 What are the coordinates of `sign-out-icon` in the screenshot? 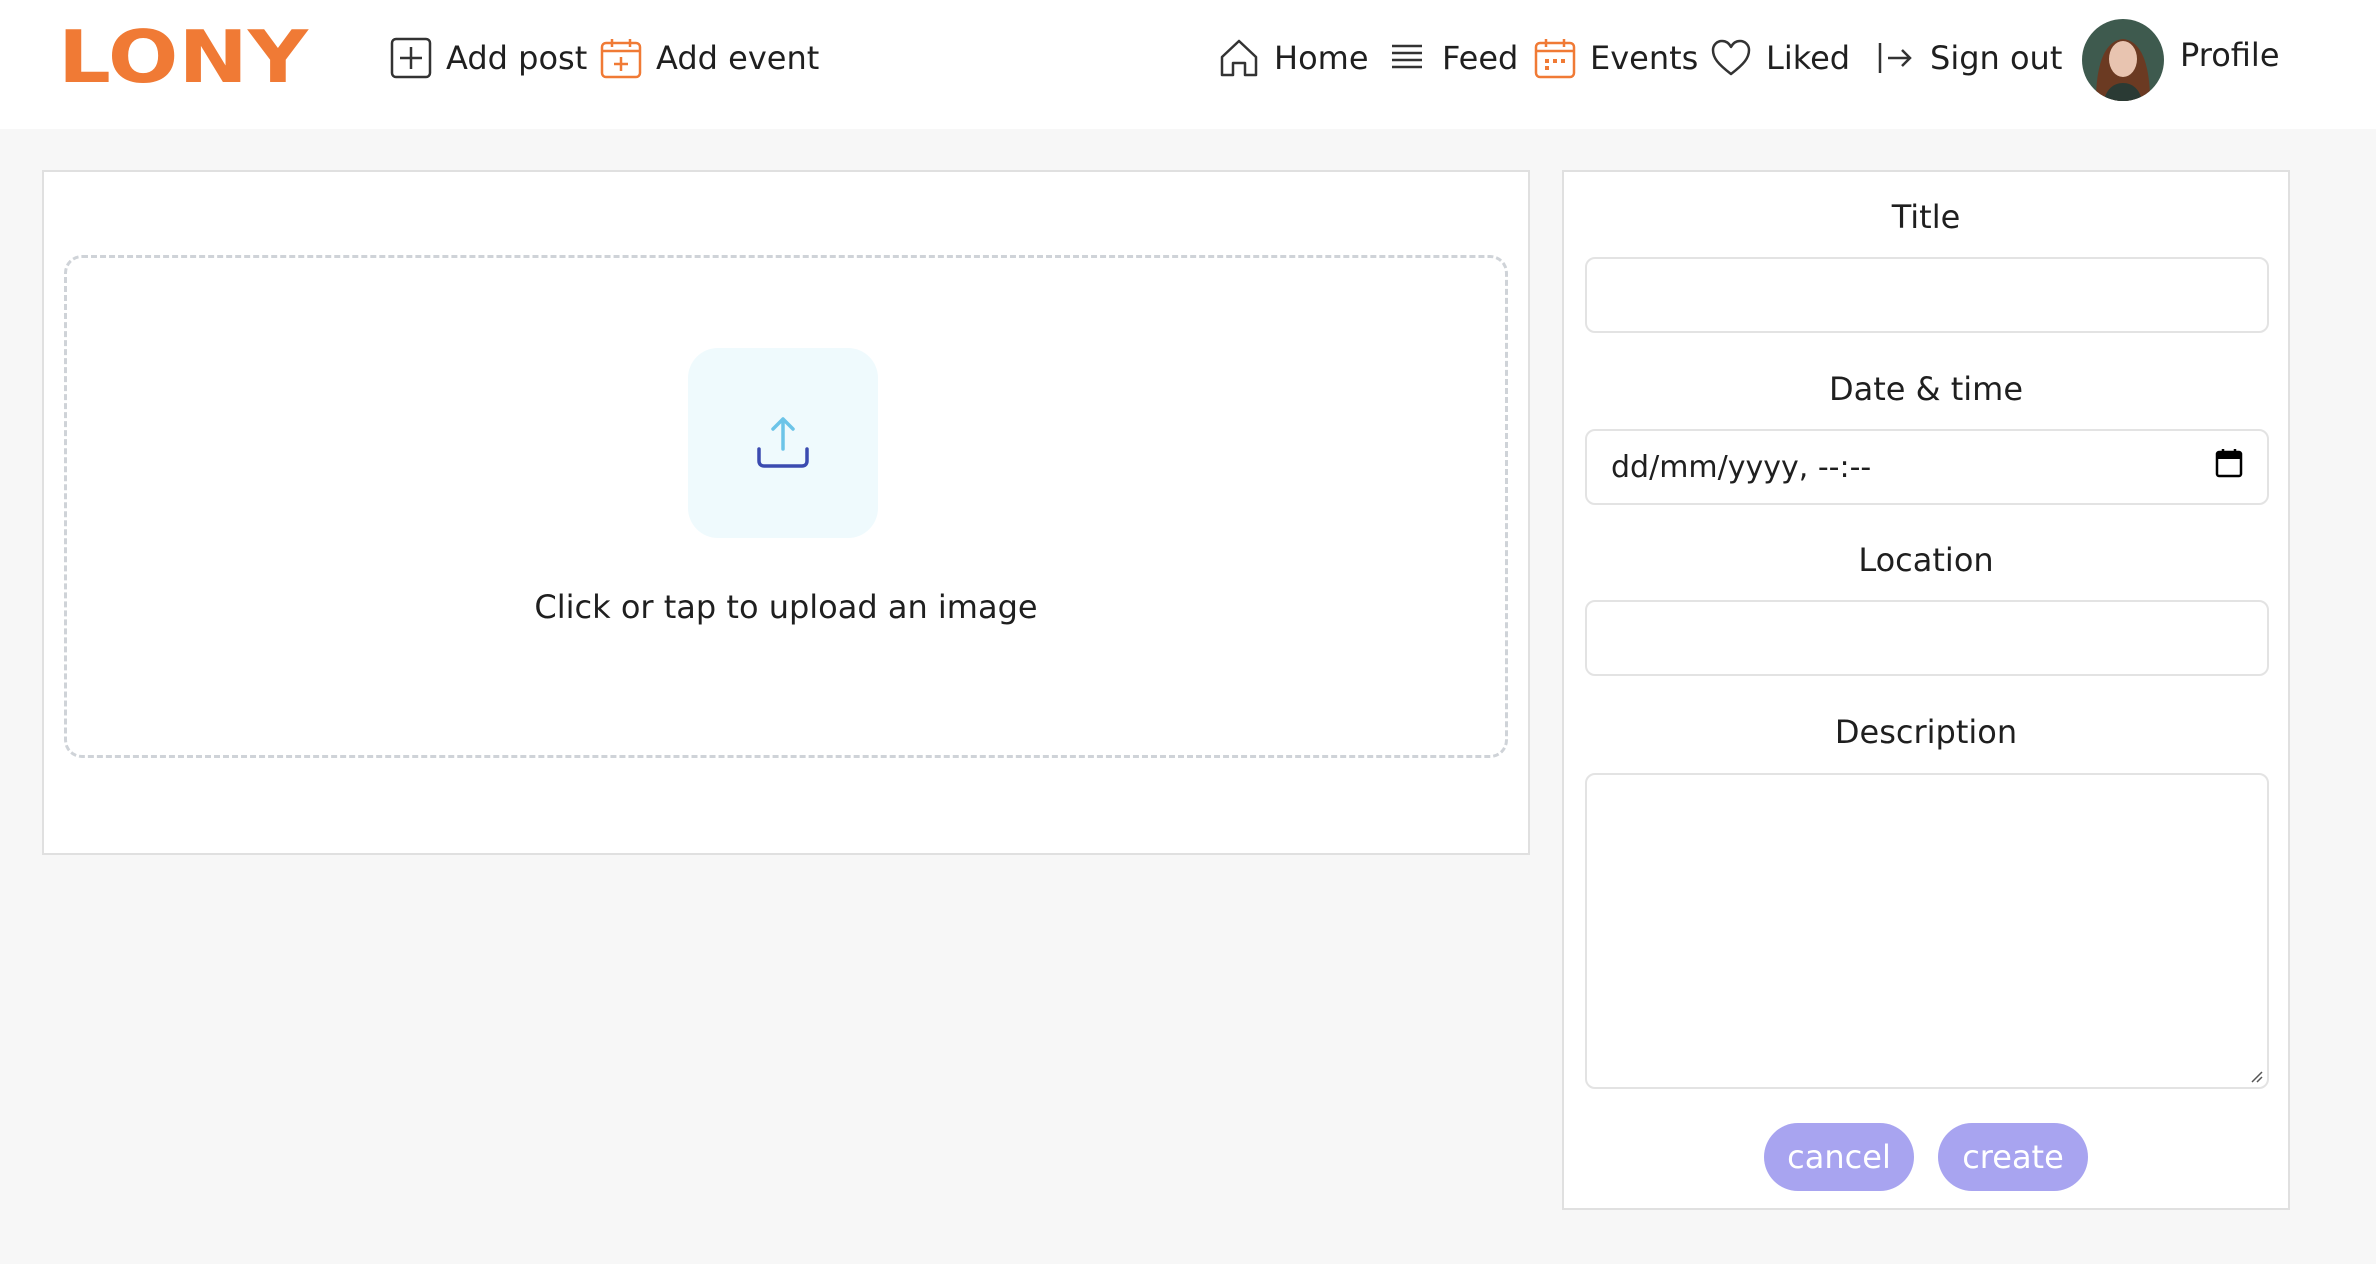 It's located at (1895, 58).